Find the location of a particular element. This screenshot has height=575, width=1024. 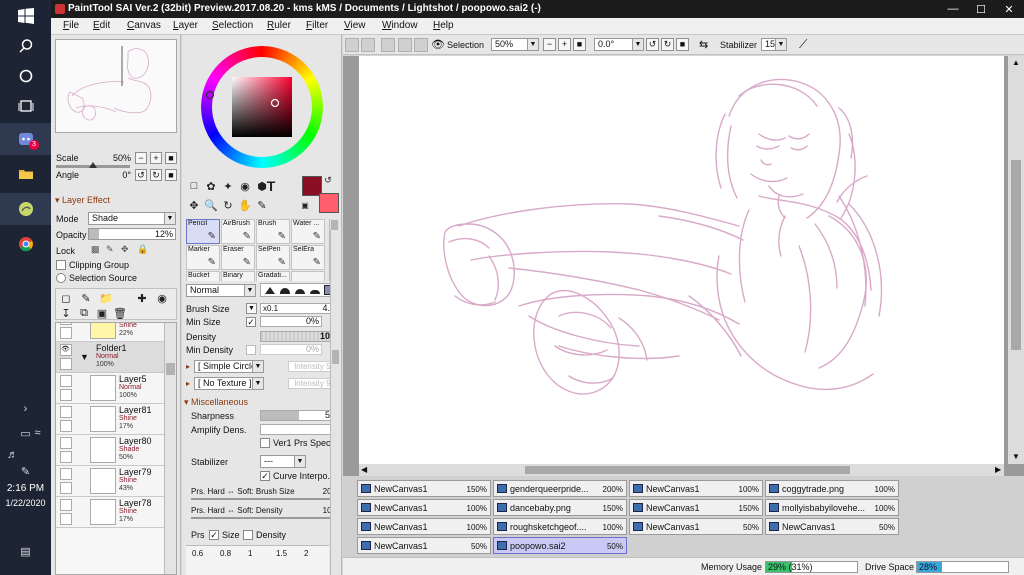

copy-layer-icon: ⧉ is located at coordinates (84, 313).